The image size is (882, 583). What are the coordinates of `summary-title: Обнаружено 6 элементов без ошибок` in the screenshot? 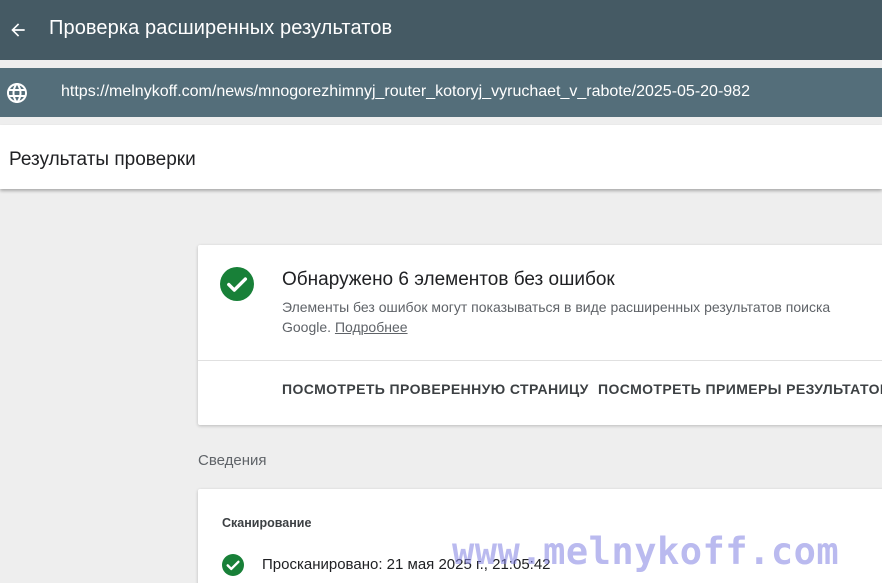 It's located at (448, 279).